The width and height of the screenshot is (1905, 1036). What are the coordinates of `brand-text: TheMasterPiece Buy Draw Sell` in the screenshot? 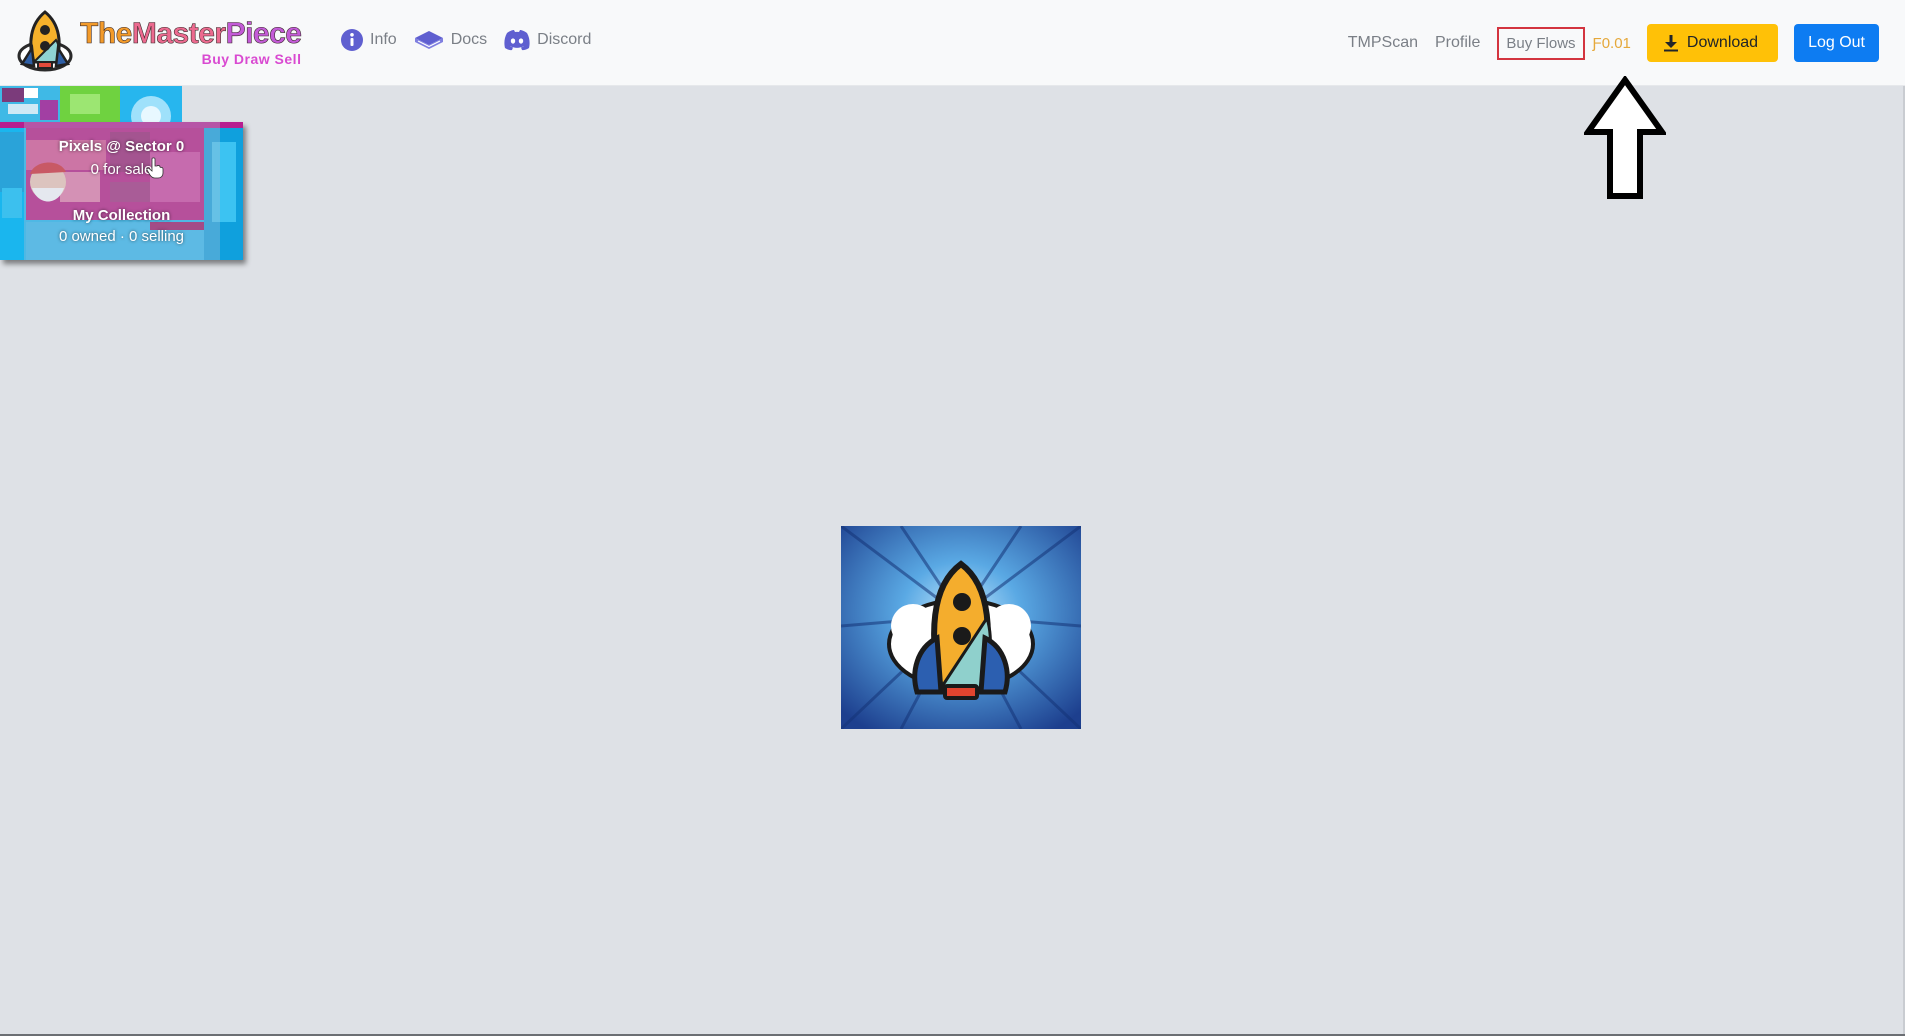 It's located at (191, 41).